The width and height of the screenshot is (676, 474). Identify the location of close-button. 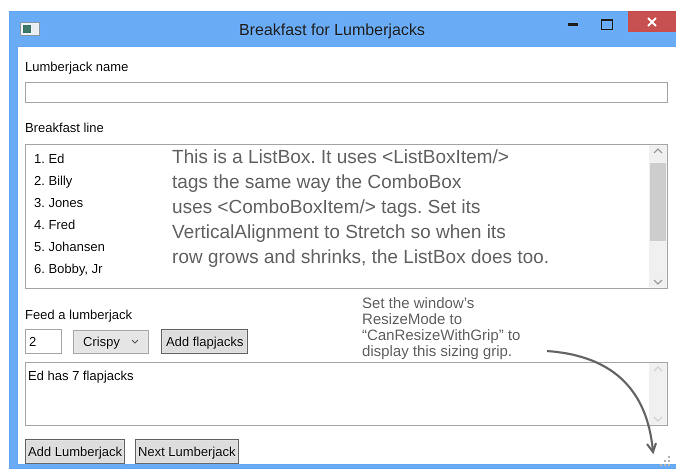
(652, 21).